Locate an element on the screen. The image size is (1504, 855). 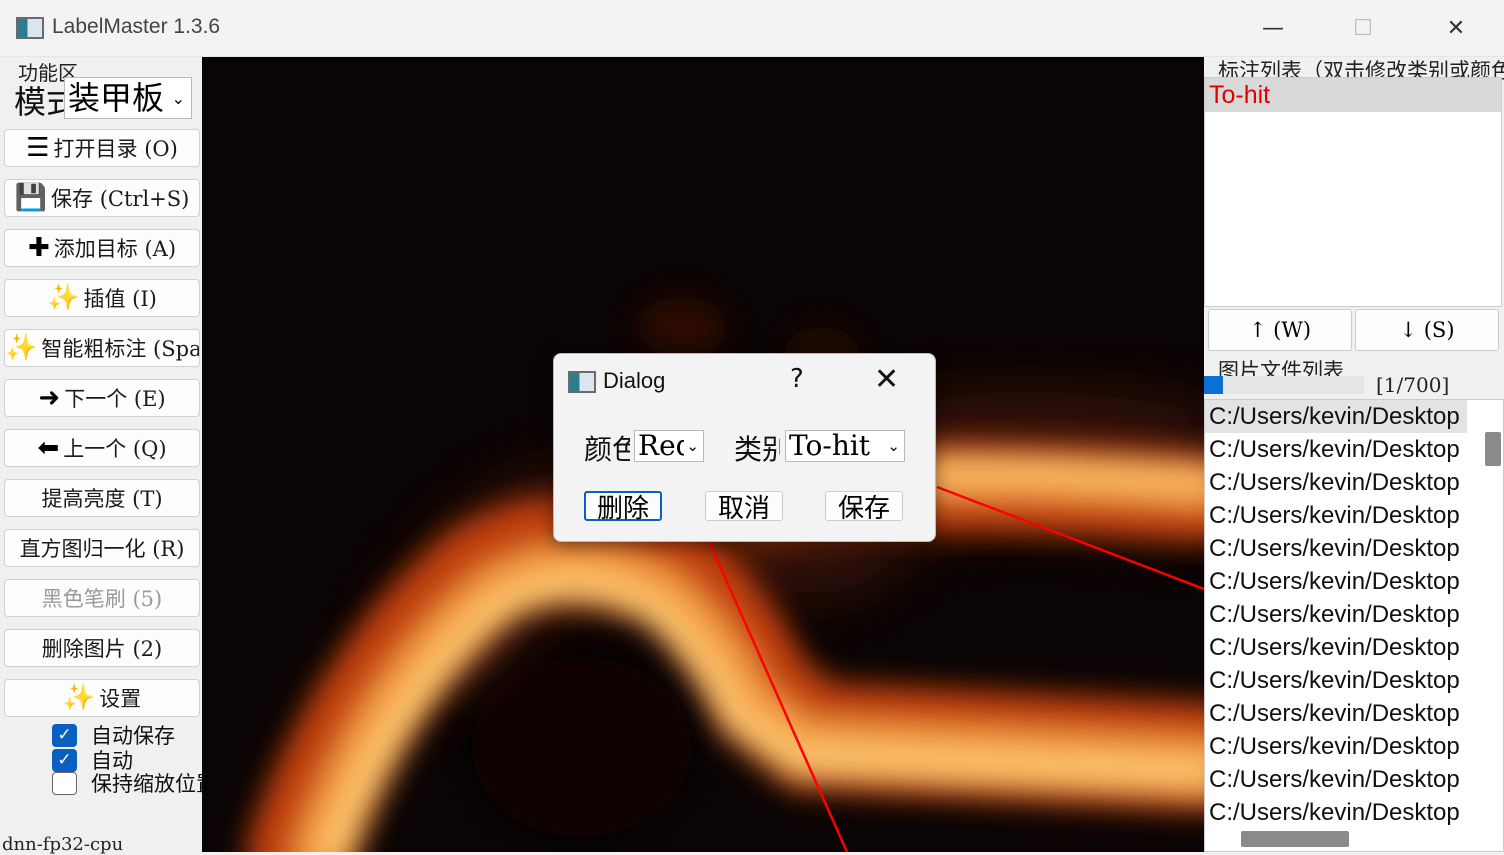
horizontal-scrollbar is located at coordinates (1295, 839).